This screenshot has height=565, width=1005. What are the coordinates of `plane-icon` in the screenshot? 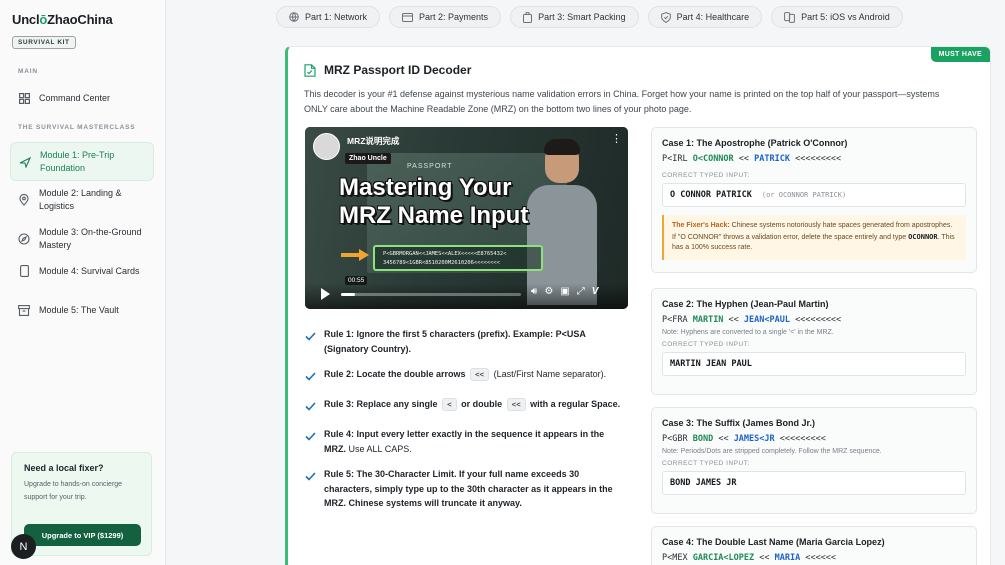 It's located at (25, 162).